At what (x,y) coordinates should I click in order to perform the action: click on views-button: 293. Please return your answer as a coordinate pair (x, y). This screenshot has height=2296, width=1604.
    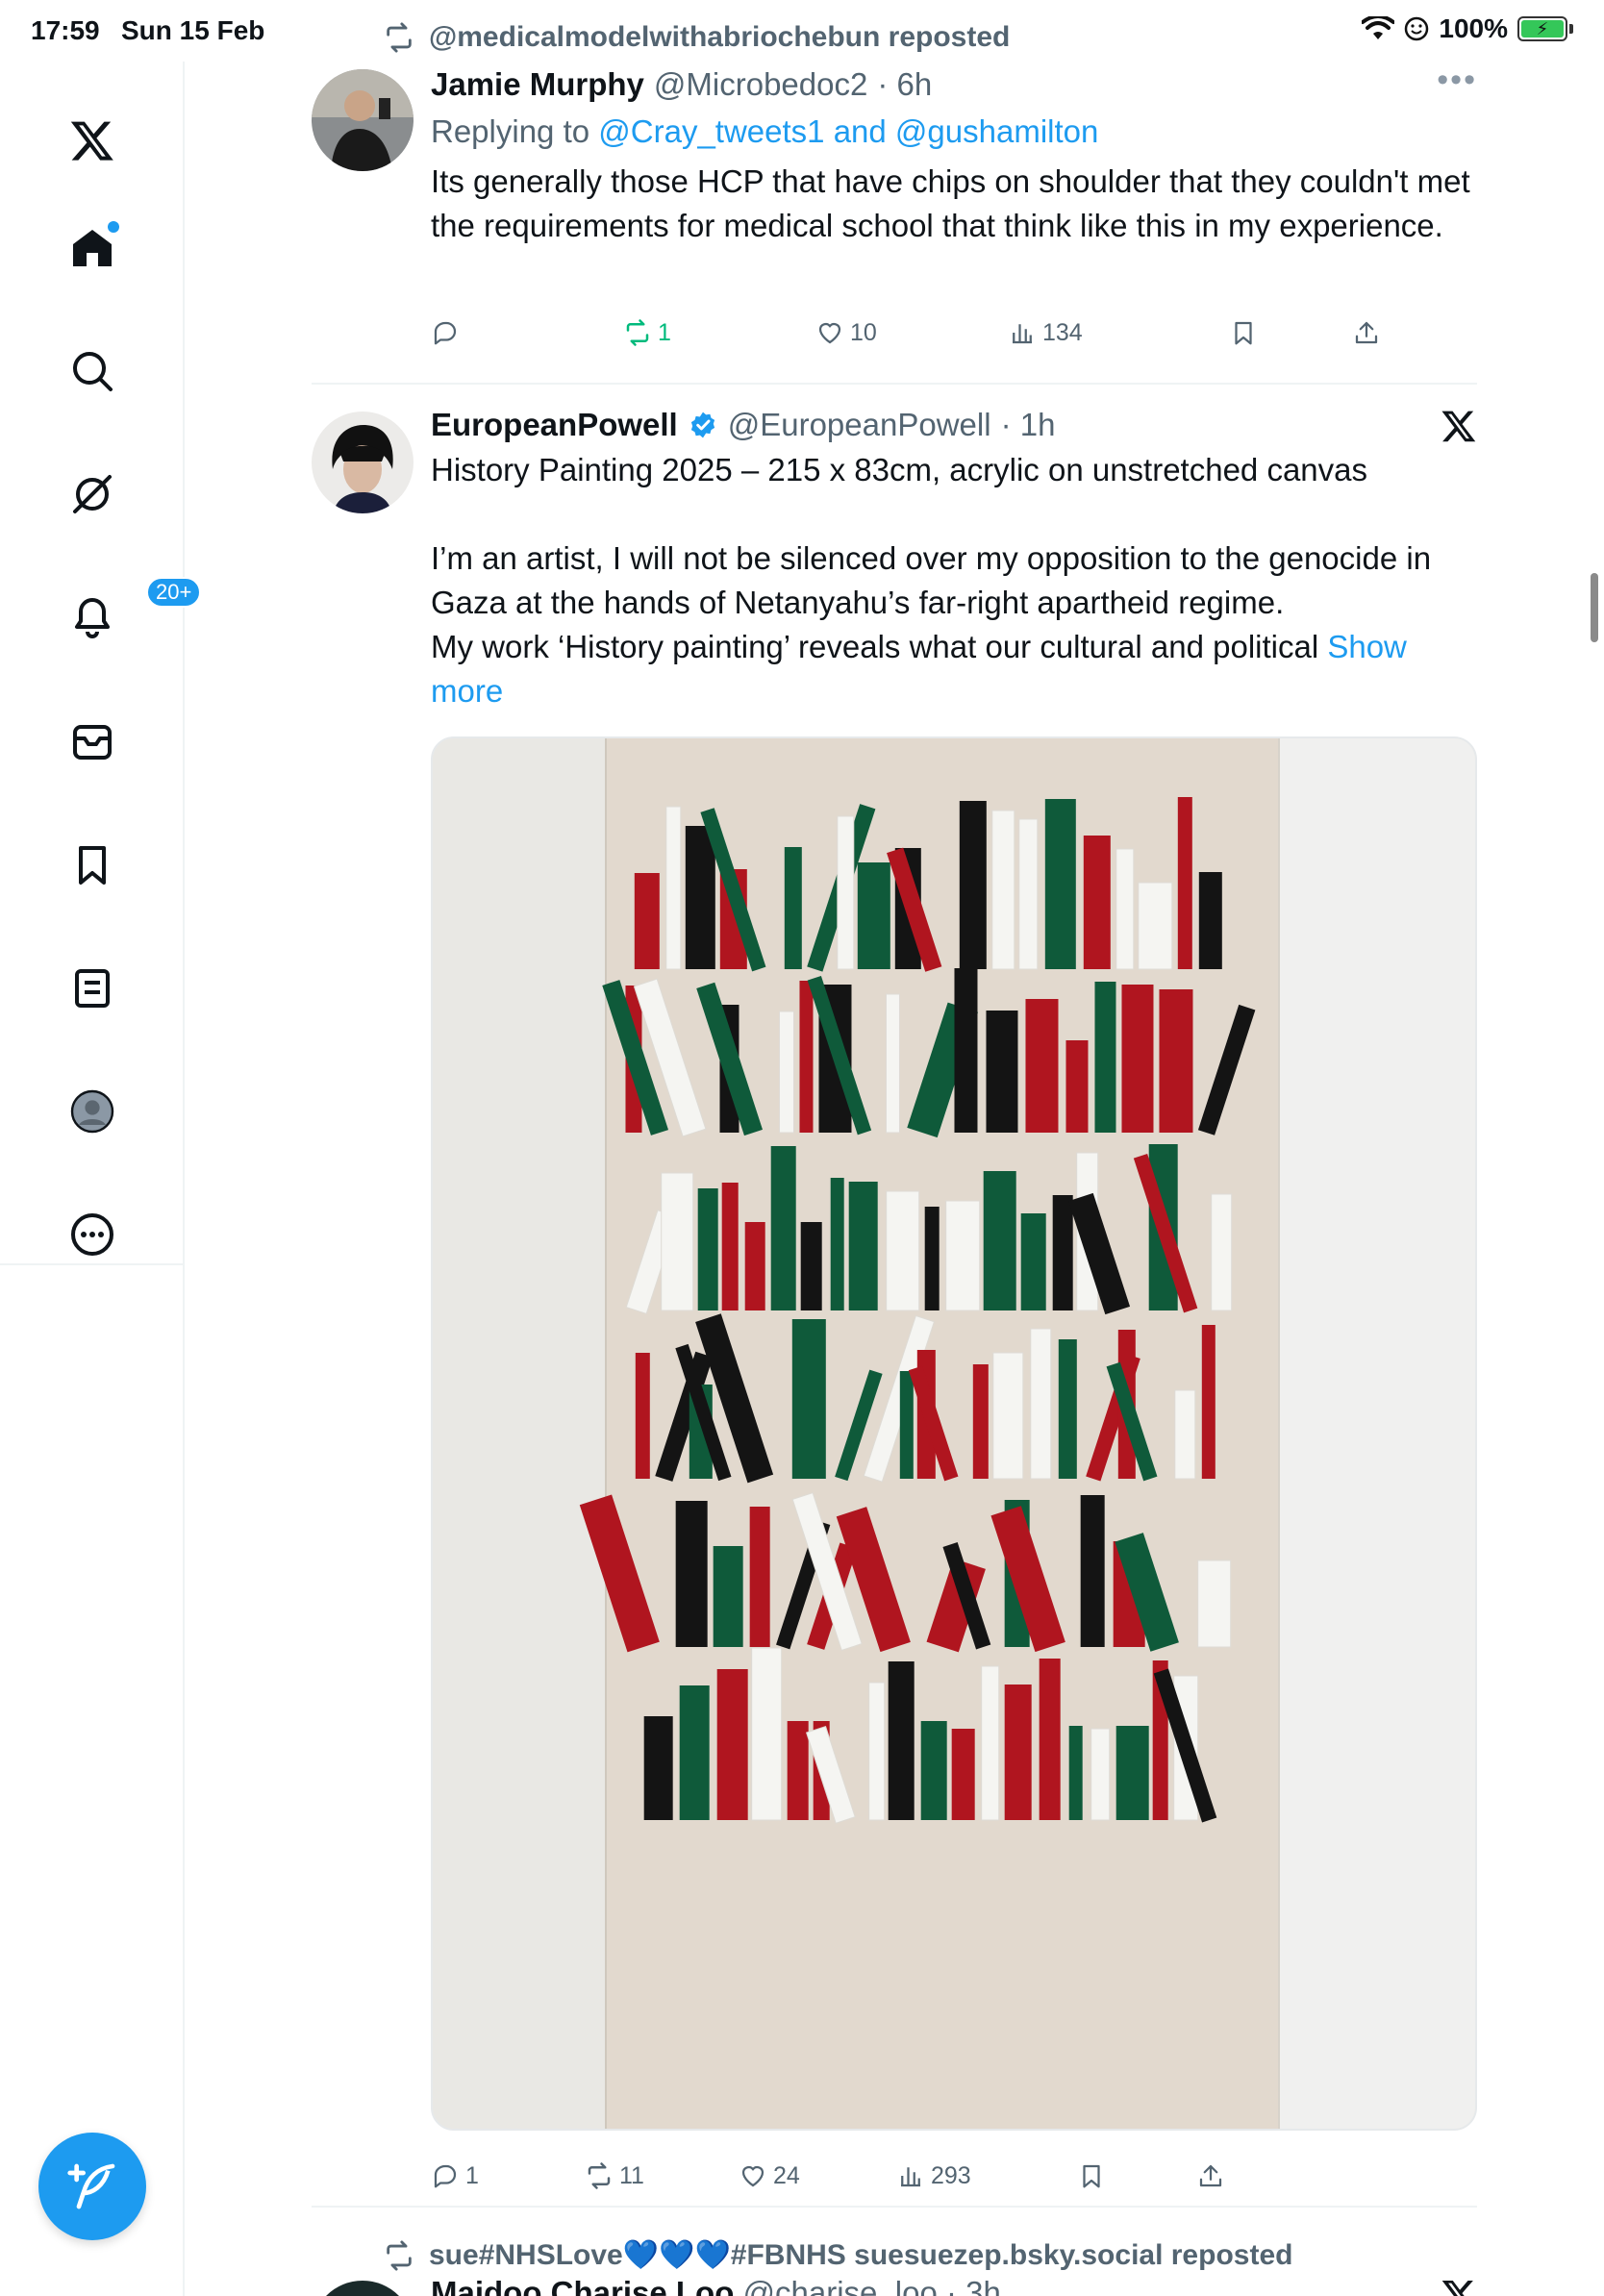
    Looking at the image, I should click on (933, 2175).